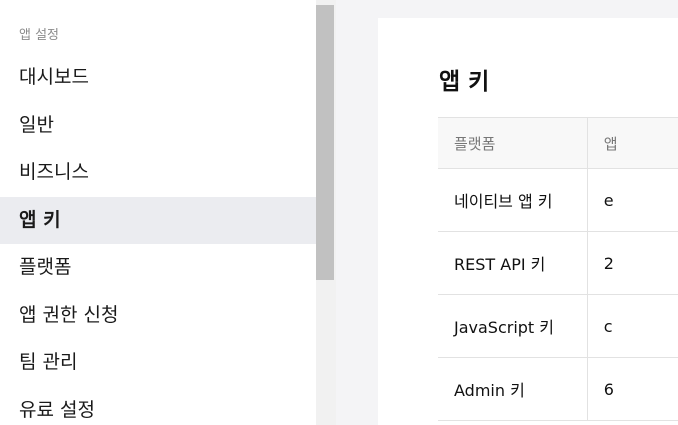 This screenshot has width=678, height=425. Describe the element at coordinates (158, 172) in the screenshot. I see `sidebar-item-business: 비즈니스` at that location.